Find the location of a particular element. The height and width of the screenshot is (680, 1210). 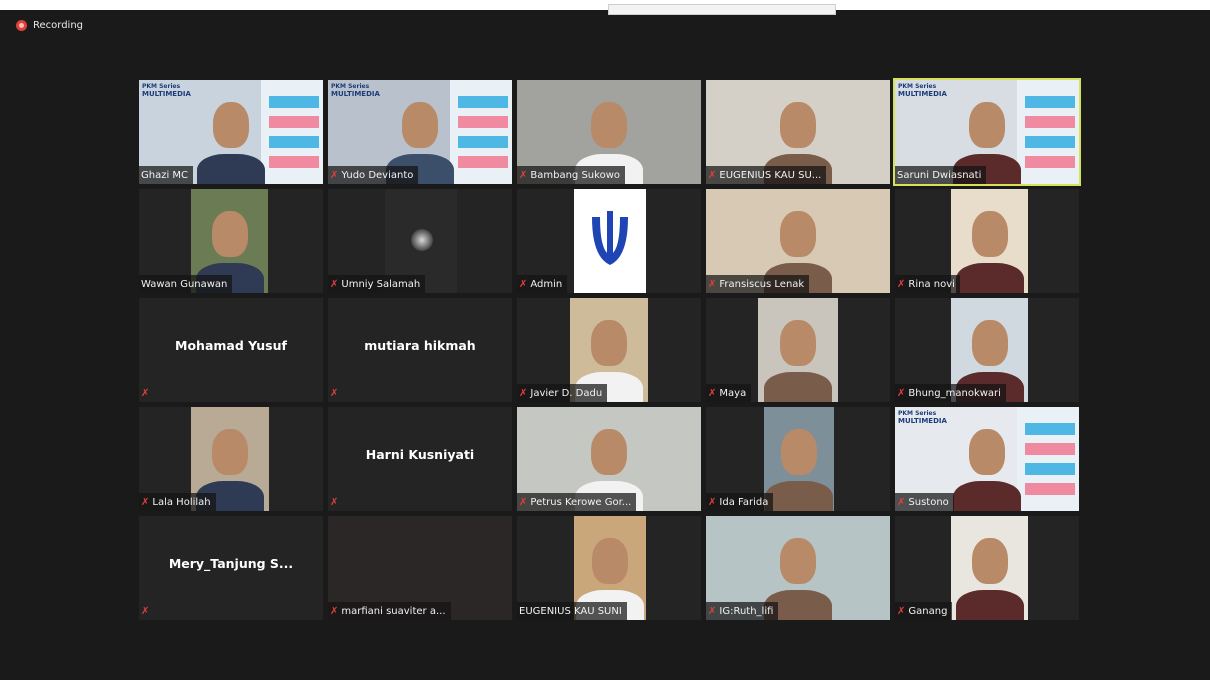

participant-name-label: IG:Ruth_lifi is located at coordinates (746, 611).